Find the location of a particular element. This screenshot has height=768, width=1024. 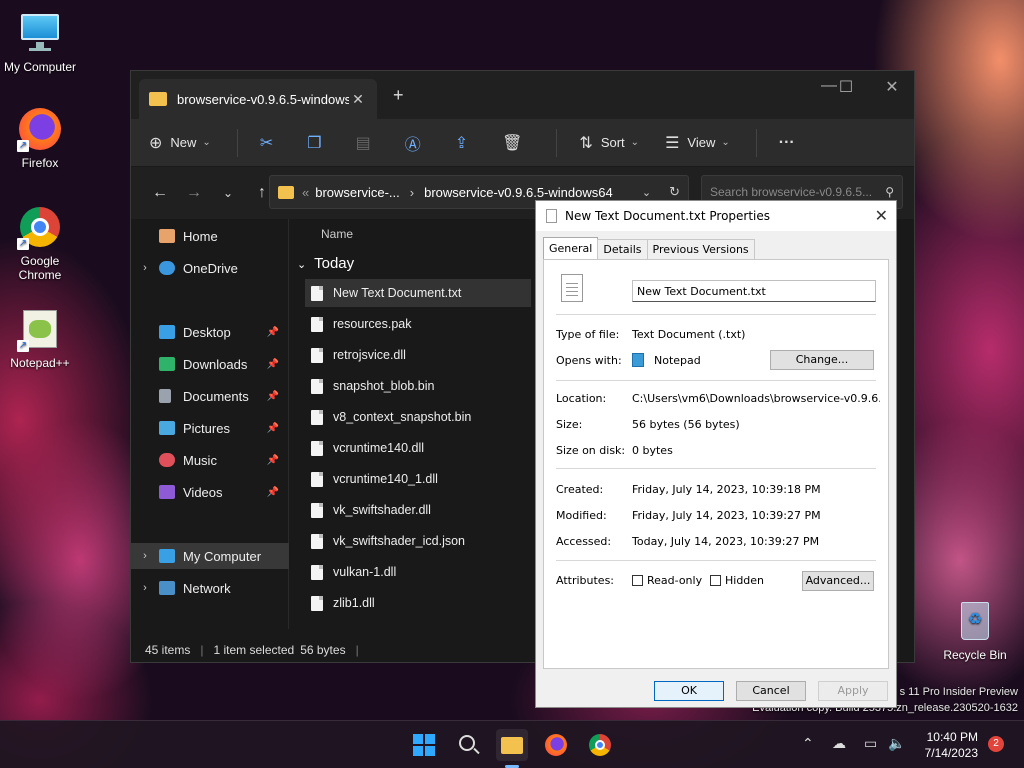

nav-item-videos: Videos 📌 is located at coordinates (210, 492).